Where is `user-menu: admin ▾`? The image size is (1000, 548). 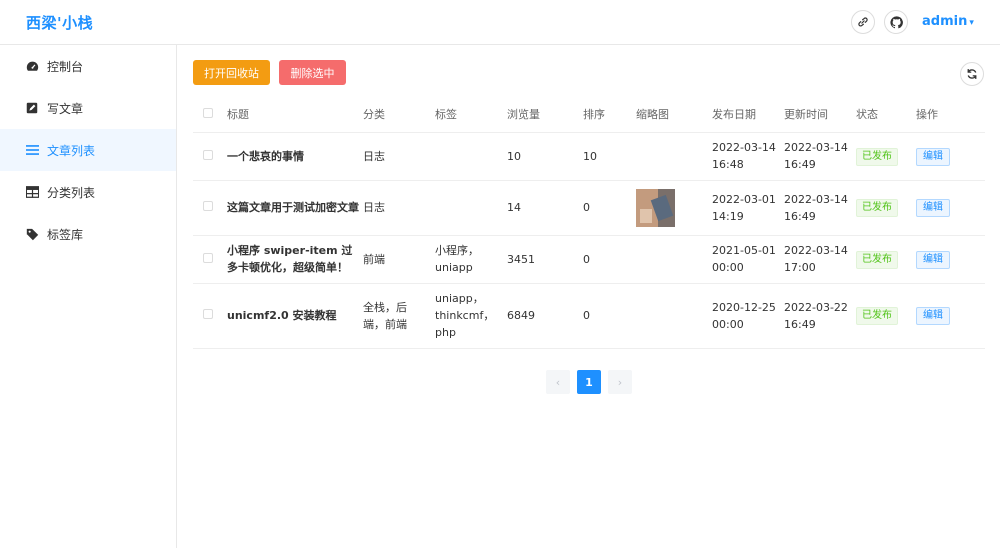 user-menu: admin ▾ is located at coordinates (948, 21).